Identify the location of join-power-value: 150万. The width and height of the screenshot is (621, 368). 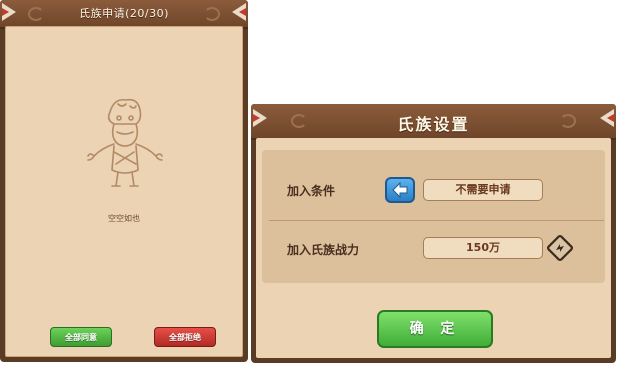
(483, 248).